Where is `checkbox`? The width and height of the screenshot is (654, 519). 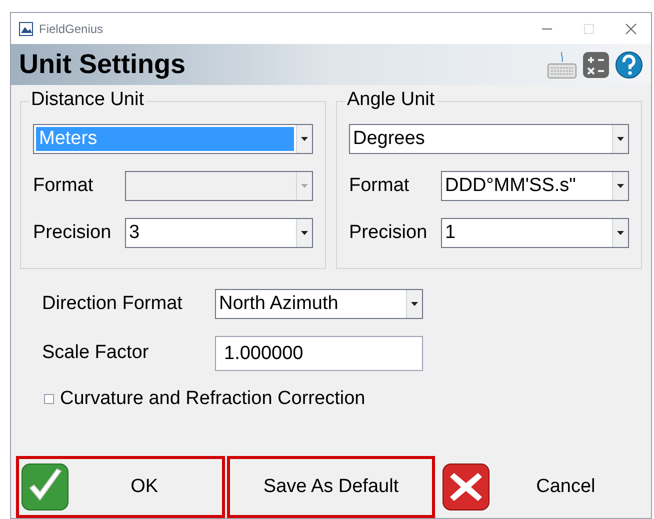 checkbox is located at coordinates (49, 399).